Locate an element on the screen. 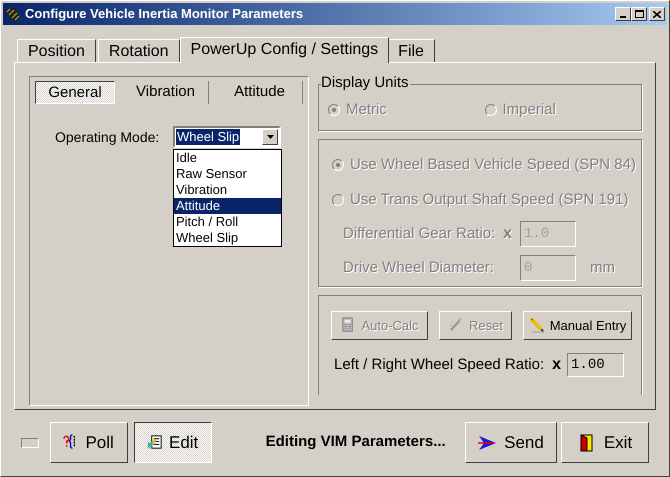 Image resolution: width=670 pixels, height=477 pixels. mode-dropdown: Wheel Slip is located at coordinates (227, 137).